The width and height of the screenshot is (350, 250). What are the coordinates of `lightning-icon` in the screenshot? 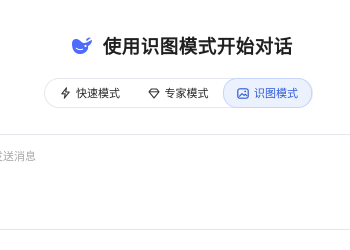 It's located at (65, 93).